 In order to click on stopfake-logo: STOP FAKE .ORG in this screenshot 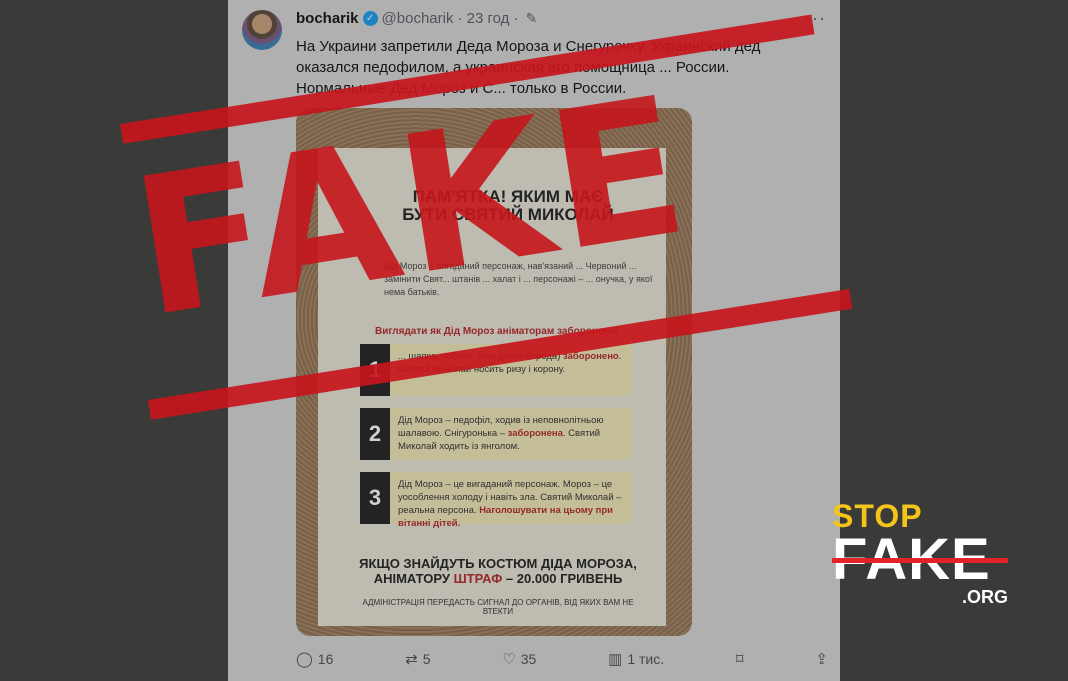, I will do `click(922, 553)`.